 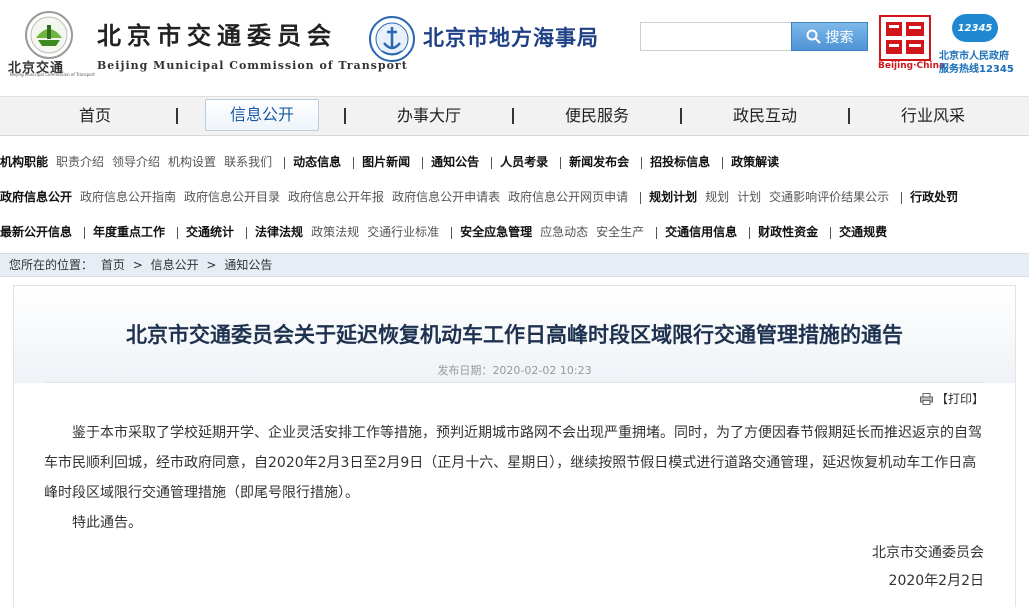 I want to click on sub-nav-link: 政策法规, so click(x=335, y=232).